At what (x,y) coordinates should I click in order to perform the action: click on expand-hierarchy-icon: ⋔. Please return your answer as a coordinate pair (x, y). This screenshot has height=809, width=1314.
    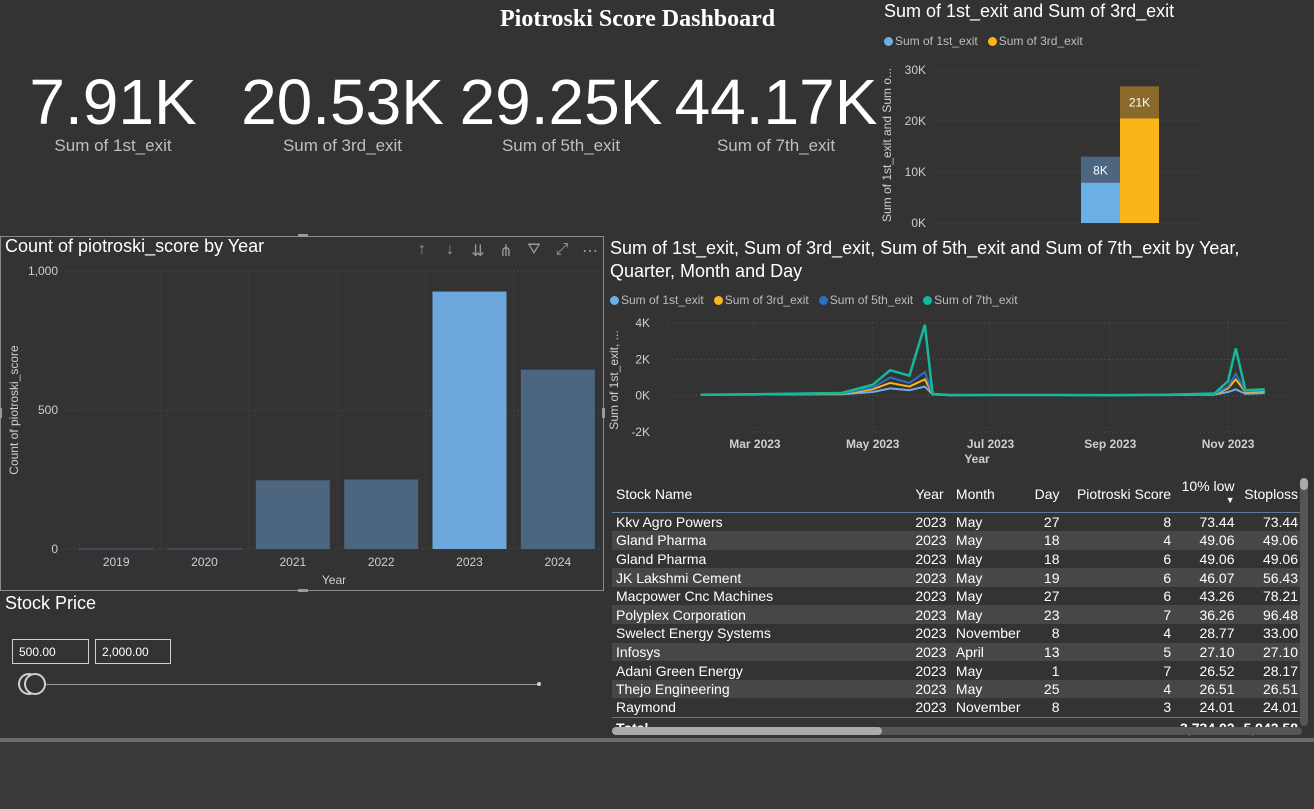
    Looking at the image, I should click on (506, 251).